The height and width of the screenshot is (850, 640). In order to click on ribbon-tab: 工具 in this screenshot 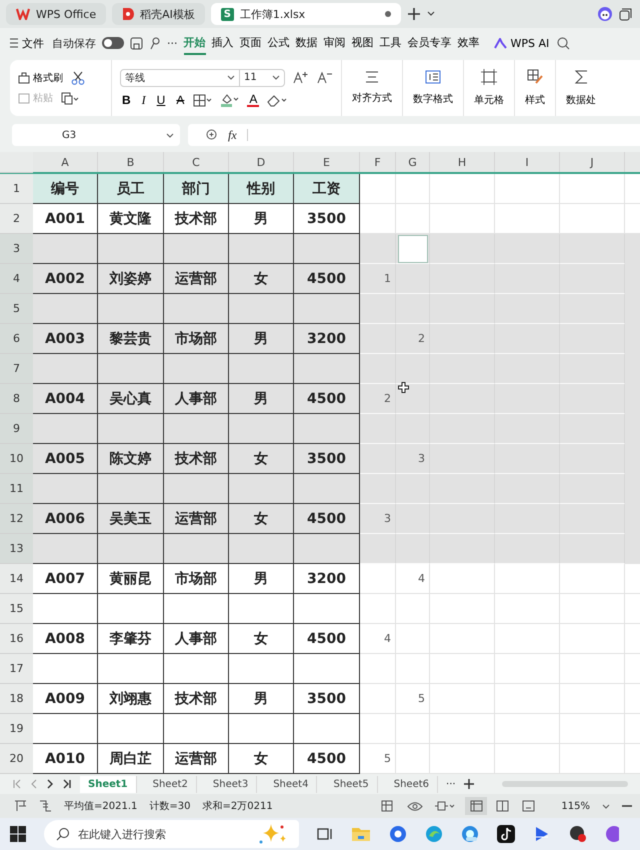, I will do `click(391, 43)`.